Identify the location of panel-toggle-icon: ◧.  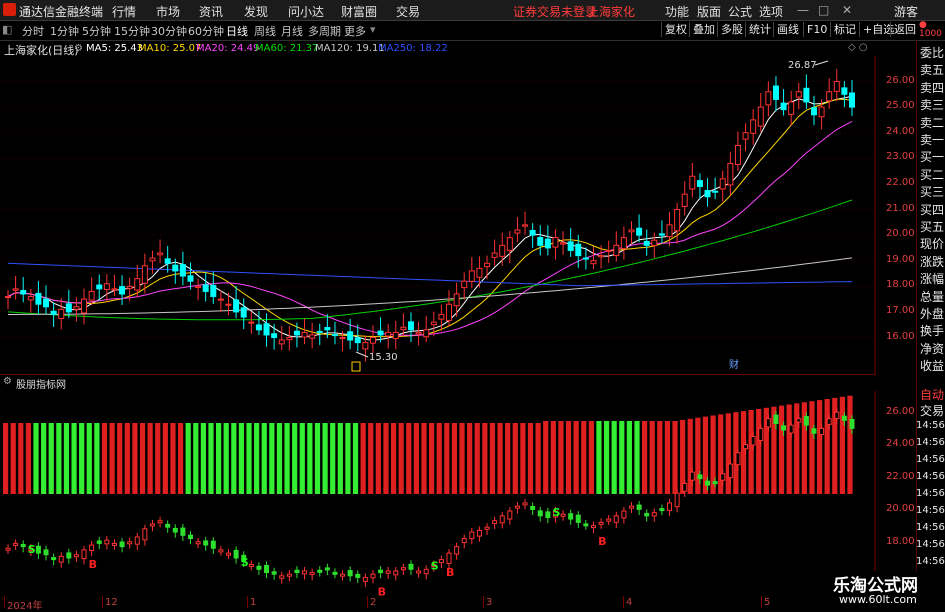
(7, 29).